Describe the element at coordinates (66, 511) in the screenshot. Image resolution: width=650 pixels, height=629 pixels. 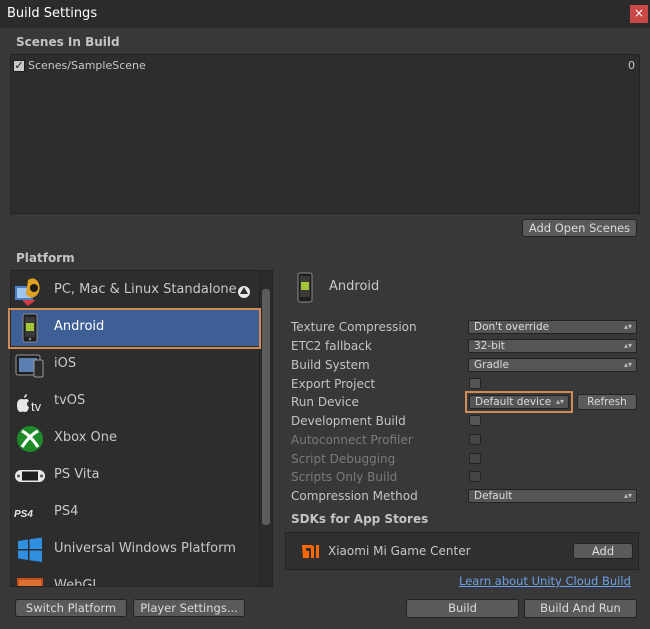
I see `platform-label: PS4` at that location.